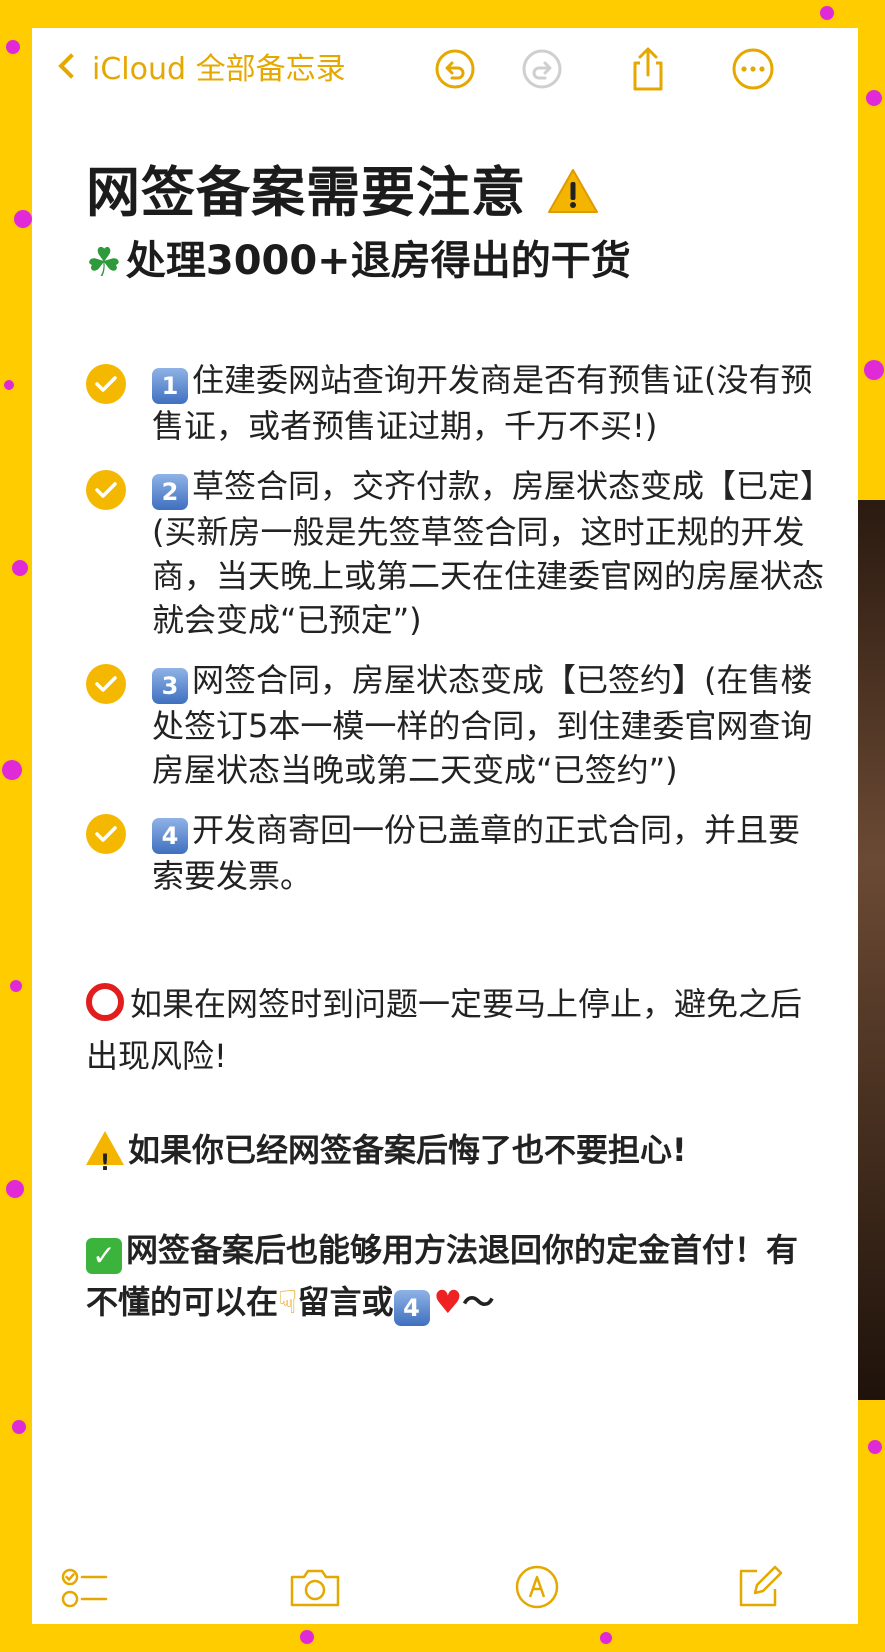 This screenshot has height=1652, width=885. I want to click on undo-button, so click(455, 69).